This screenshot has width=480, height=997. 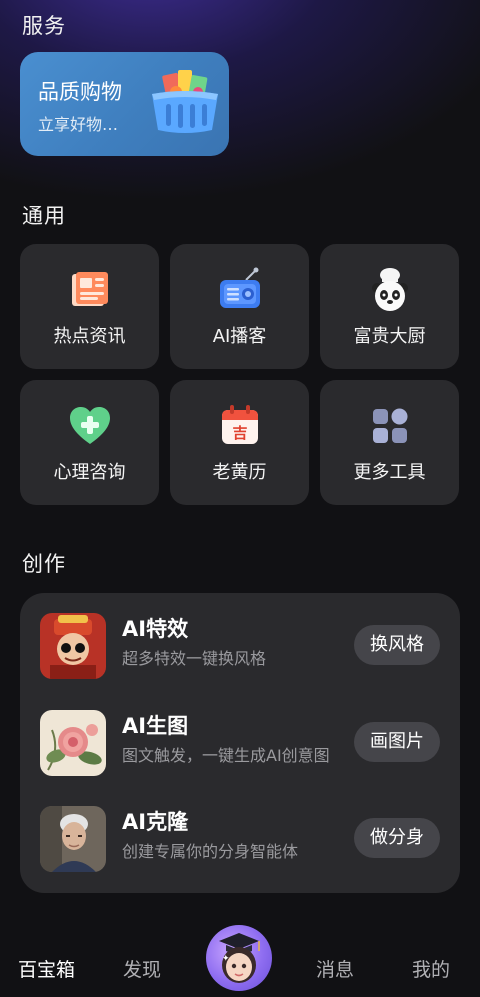 I want to click on section-title-service: 服务, so click(x=44, y=26).